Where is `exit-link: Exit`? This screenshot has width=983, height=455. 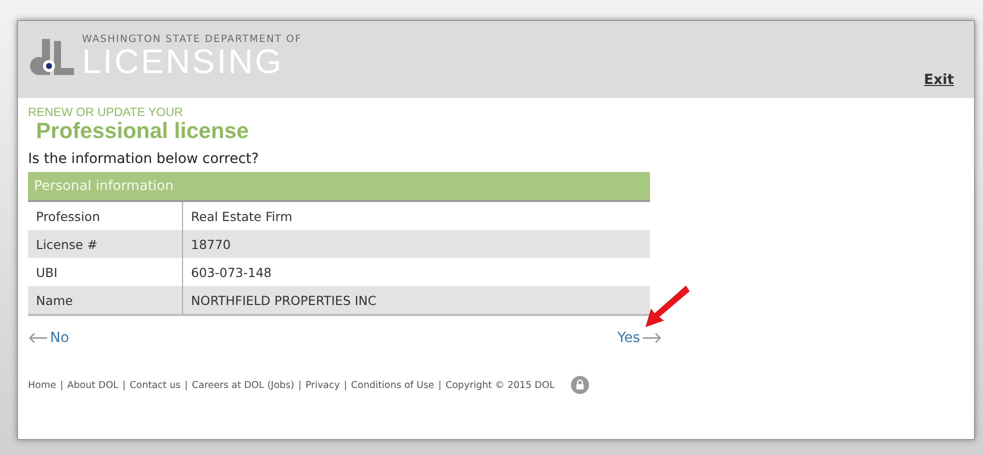 exit-link: Exit is located at coordinates (939, 80).